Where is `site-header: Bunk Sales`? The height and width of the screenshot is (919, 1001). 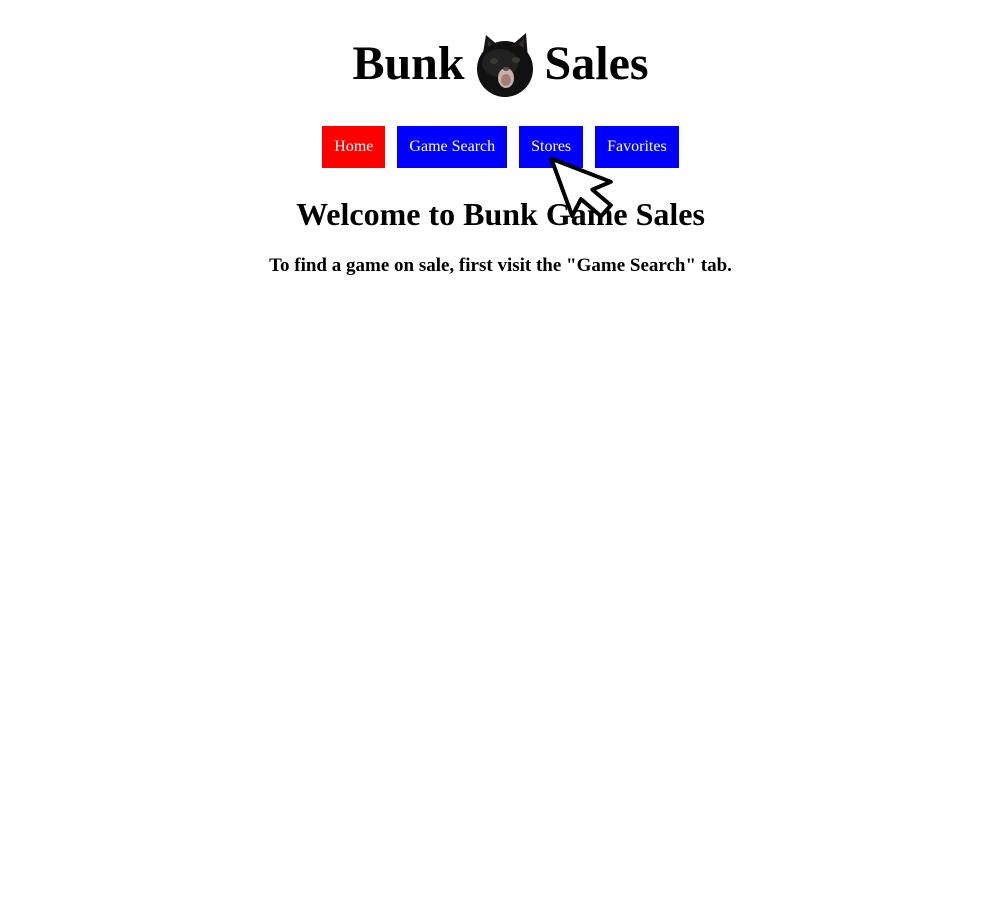 site-header: Bunk Sales is located at coordinates (500, 64).